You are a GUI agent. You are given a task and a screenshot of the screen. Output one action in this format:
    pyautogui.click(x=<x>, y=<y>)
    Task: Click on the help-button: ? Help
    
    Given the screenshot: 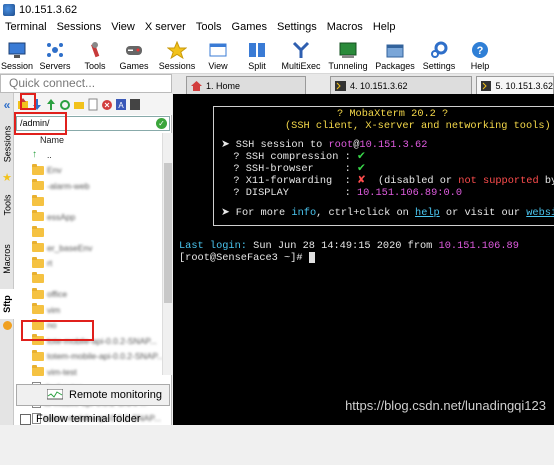 What is the action you would take?
    pyautogui.click(x=480, y=54)
    